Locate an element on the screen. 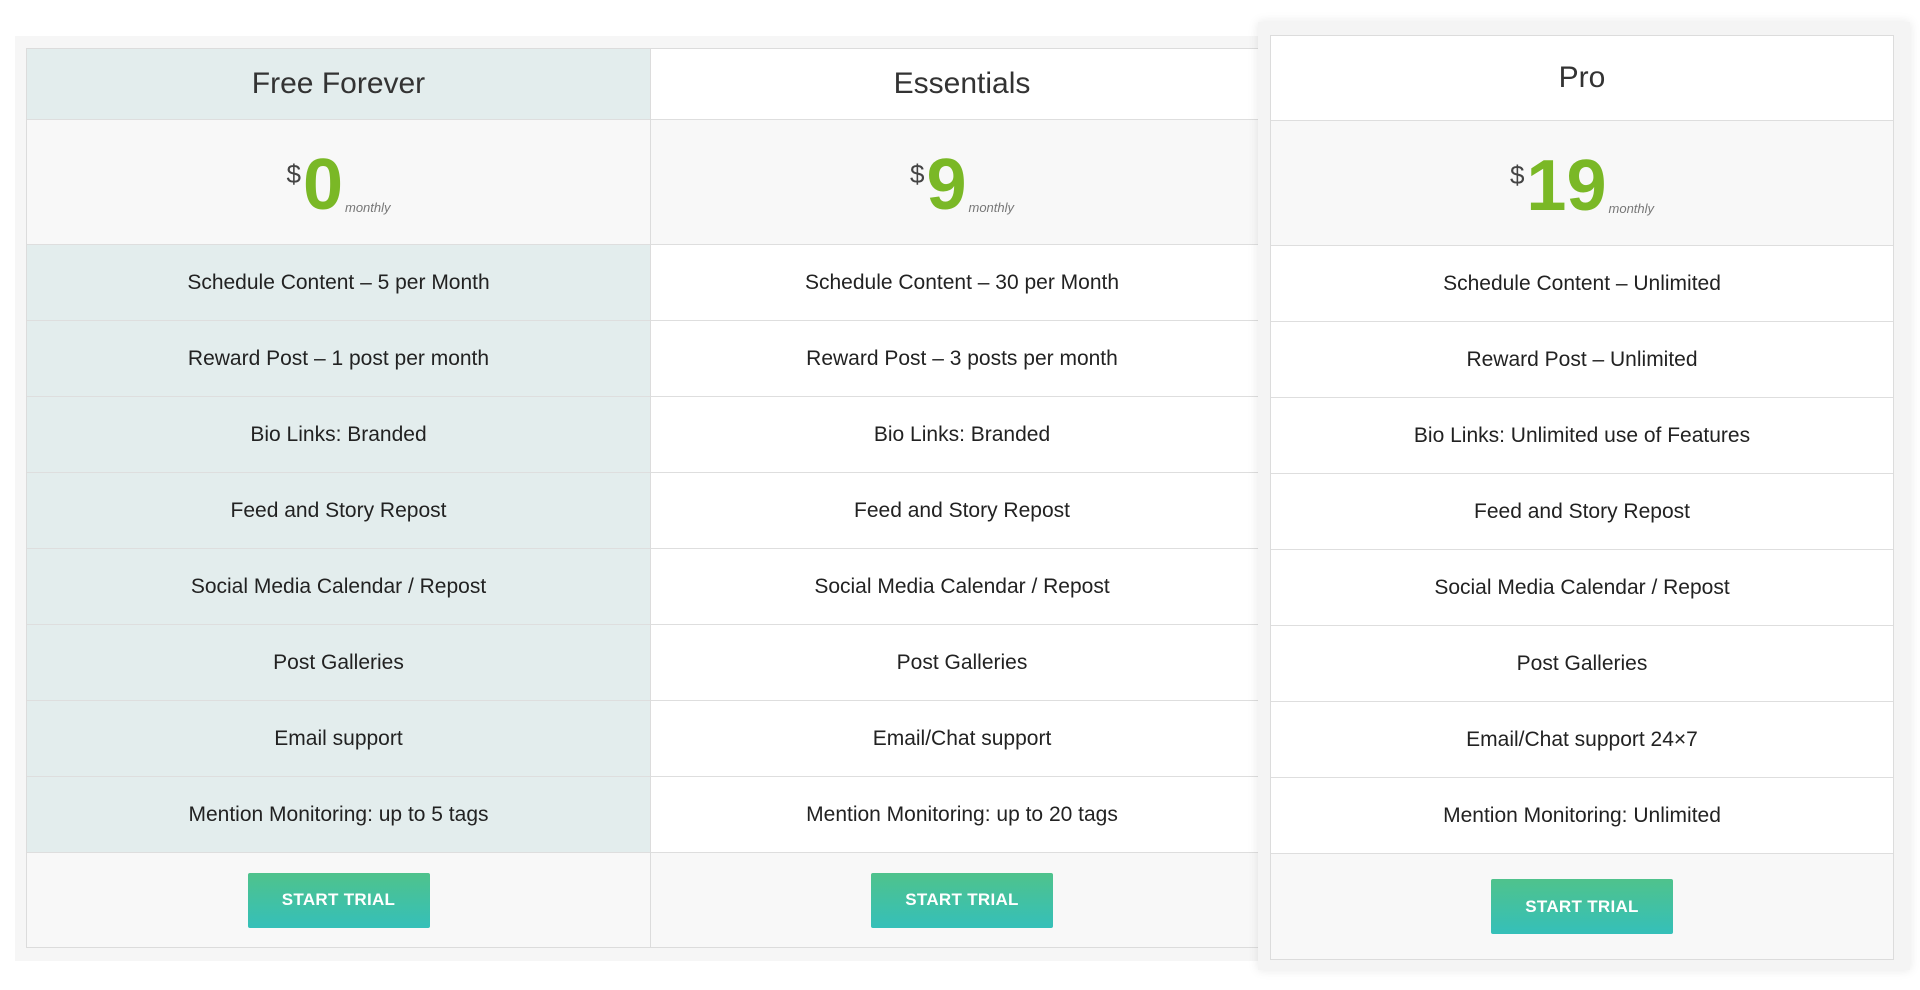  plan-name: Essentials is located at coordinates (962, 84).